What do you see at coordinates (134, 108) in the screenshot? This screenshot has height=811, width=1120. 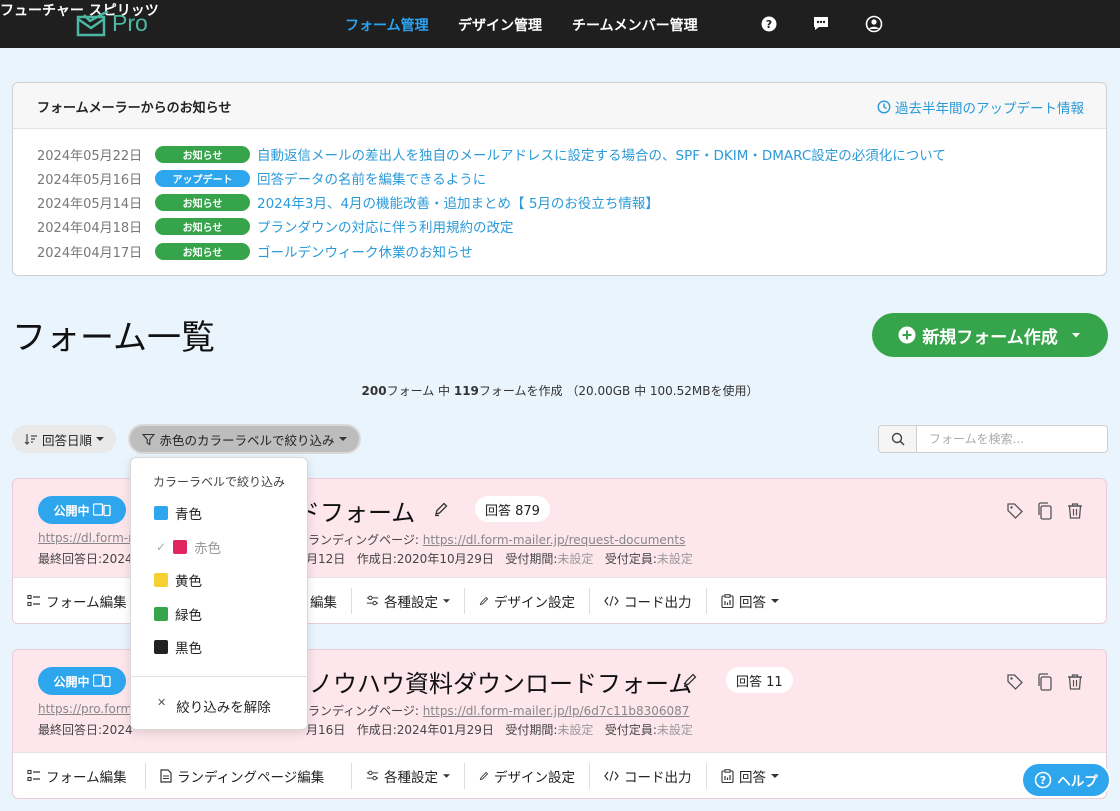 I see `news-title: フォームメーラーからのお知らせ` at bounding box center [134, 108].